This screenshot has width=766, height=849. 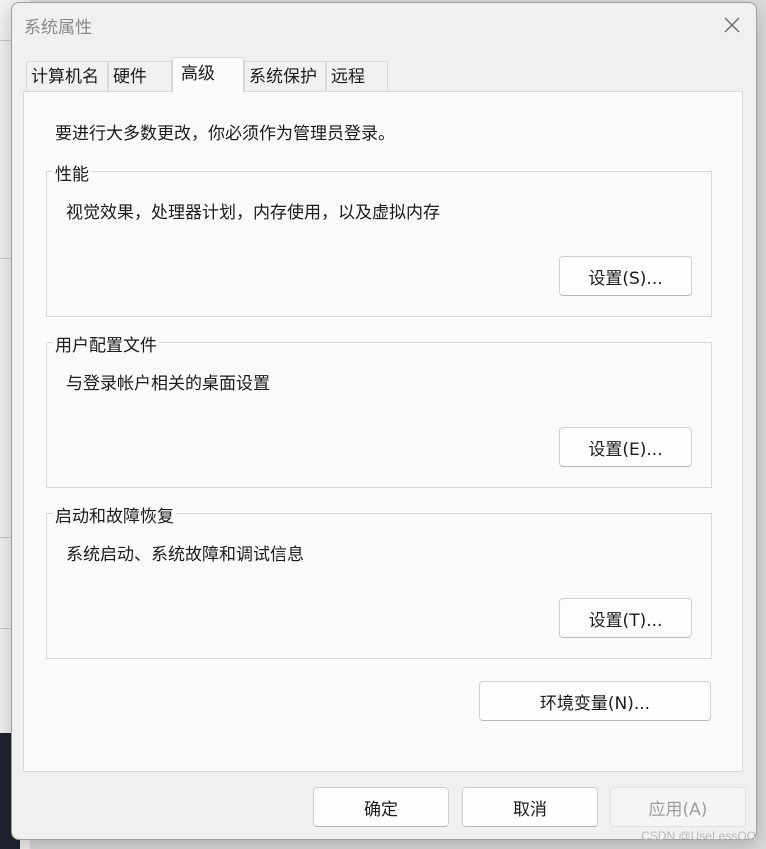 What do you see at coordinates (208, 75) in the screenshot?
I see `tab-advanced: 高级` at bounding box center [208, 75].